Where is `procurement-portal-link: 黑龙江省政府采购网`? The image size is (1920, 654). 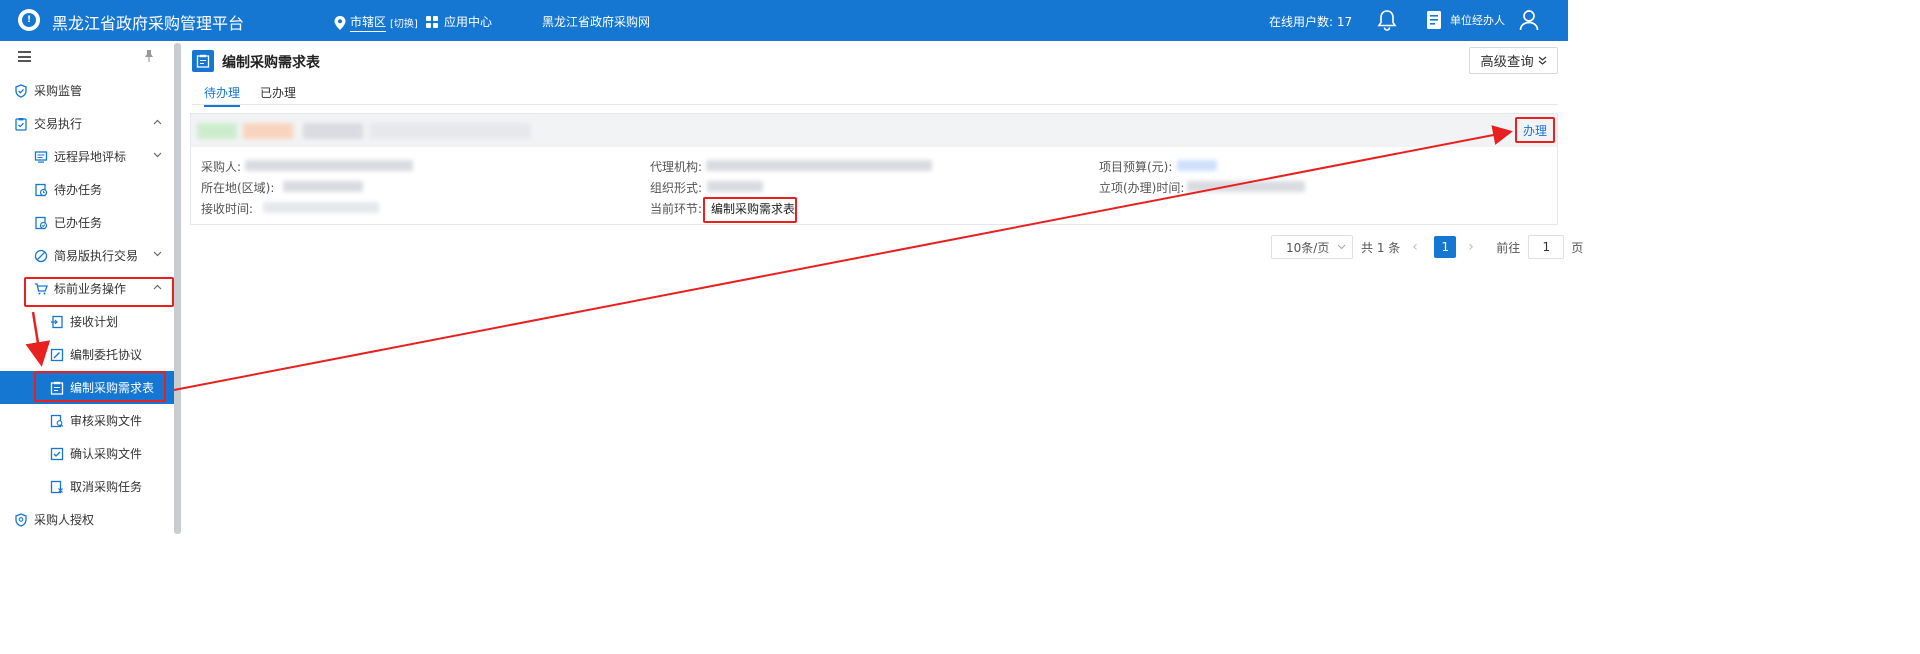 procurement-portal-link: 黑龙江省政府采购网 is located at coordinates (596, 21).